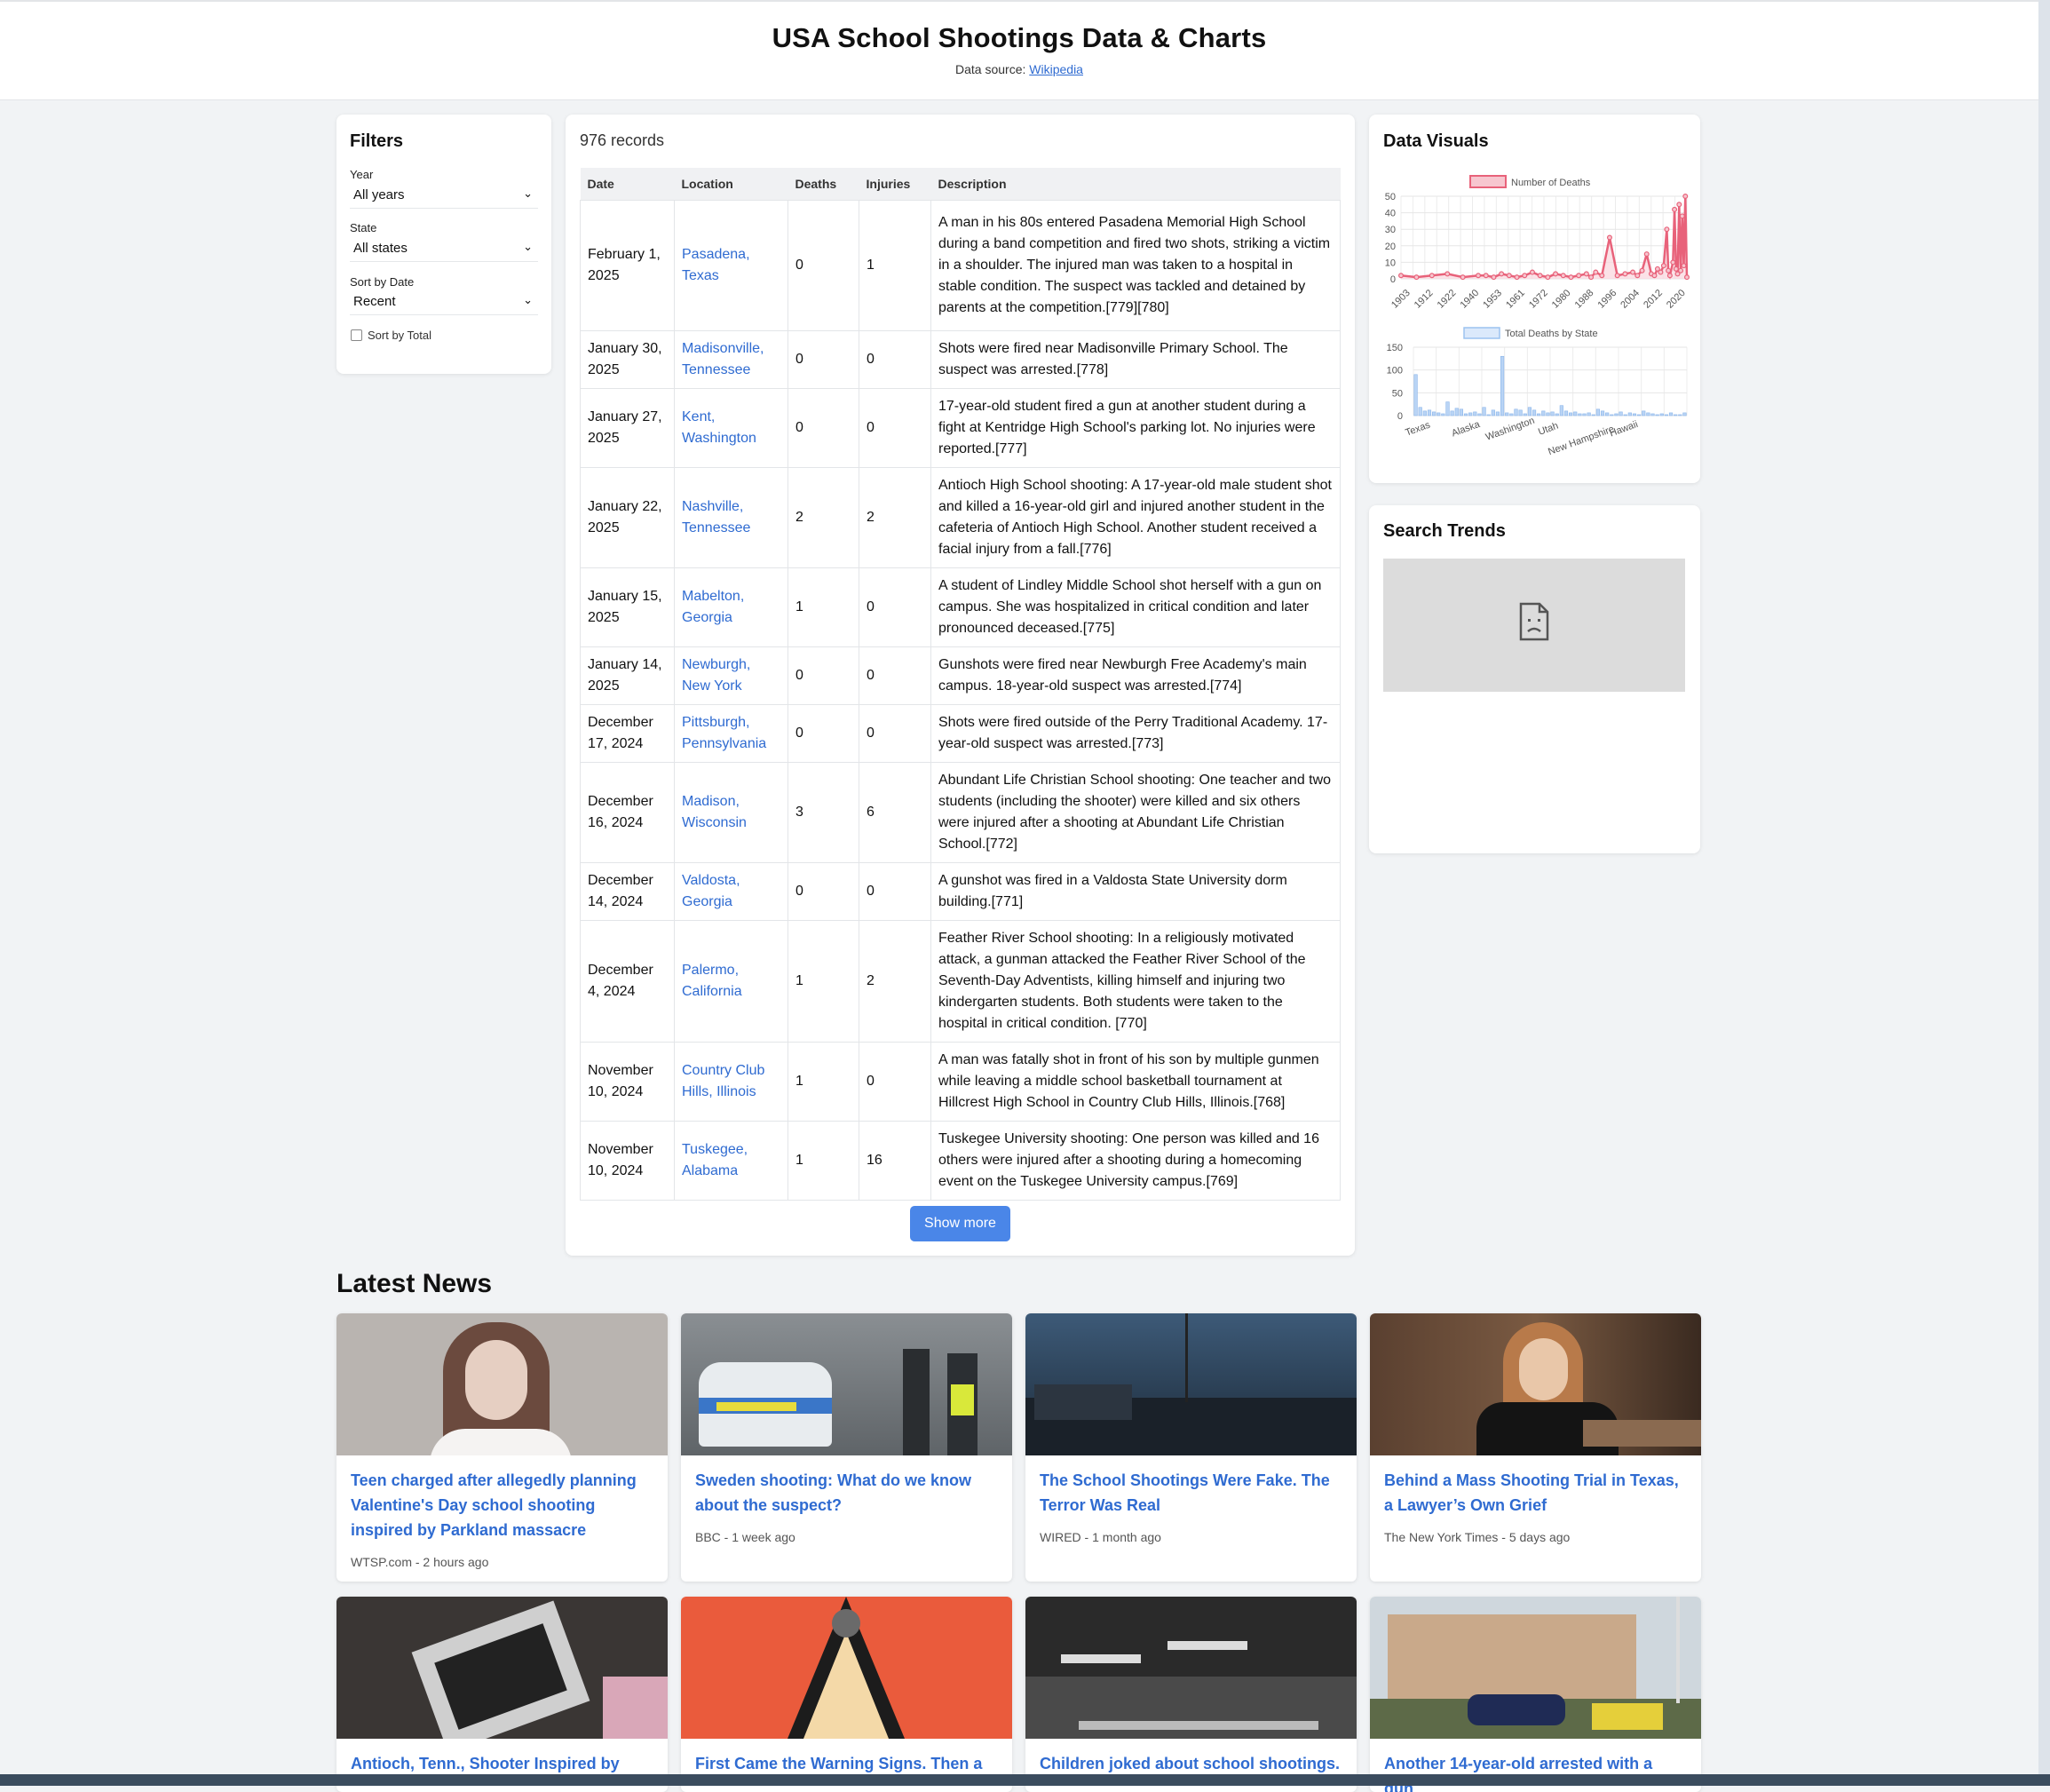 The height and width of the screenshot is (1792, 2050). I want to click on cell-injuries: 2, so click(895, 981).